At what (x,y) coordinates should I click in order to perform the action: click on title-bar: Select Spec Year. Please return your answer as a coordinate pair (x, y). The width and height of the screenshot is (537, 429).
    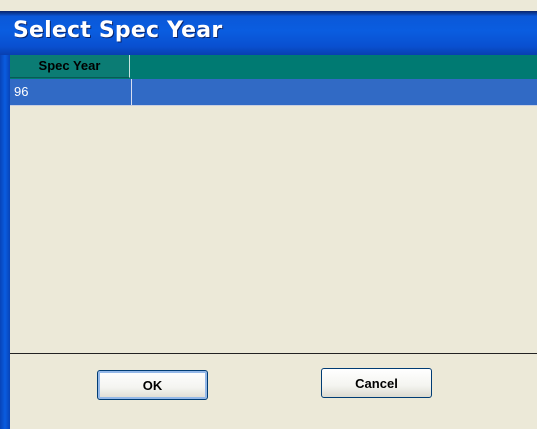
    Looking at the image, I should click on (268, 33).